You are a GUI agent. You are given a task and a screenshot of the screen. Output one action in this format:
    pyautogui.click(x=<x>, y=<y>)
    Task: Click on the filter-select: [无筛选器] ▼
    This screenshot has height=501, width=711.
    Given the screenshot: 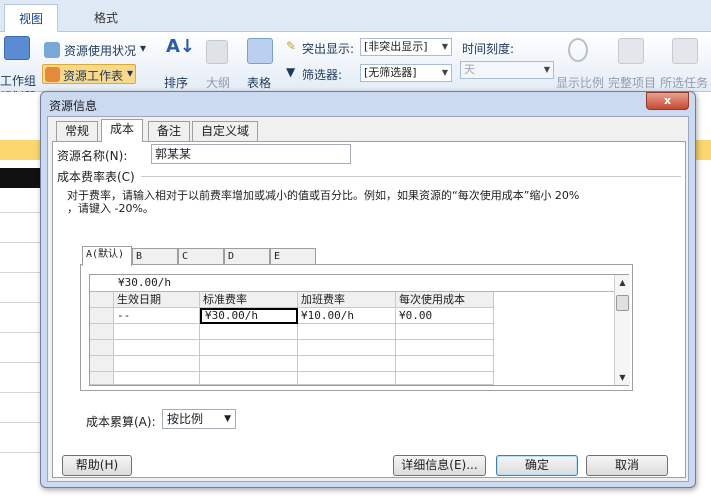 What is the action you would take?
    pyautogui.click(x=406, y=73)
    